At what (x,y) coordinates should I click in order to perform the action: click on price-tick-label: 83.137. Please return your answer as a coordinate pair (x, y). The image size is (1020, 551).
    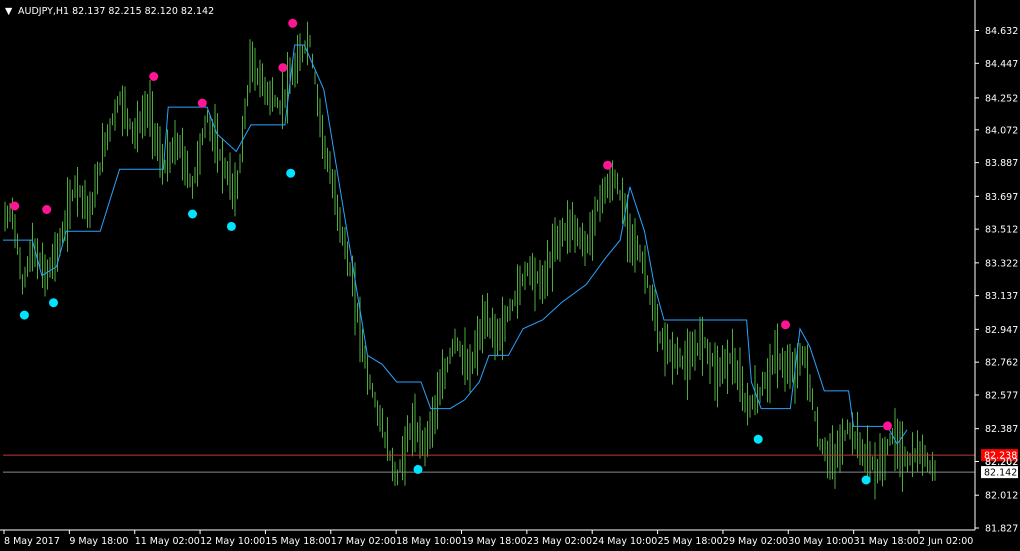
    Looking at the image, I should click on (1001, 296).